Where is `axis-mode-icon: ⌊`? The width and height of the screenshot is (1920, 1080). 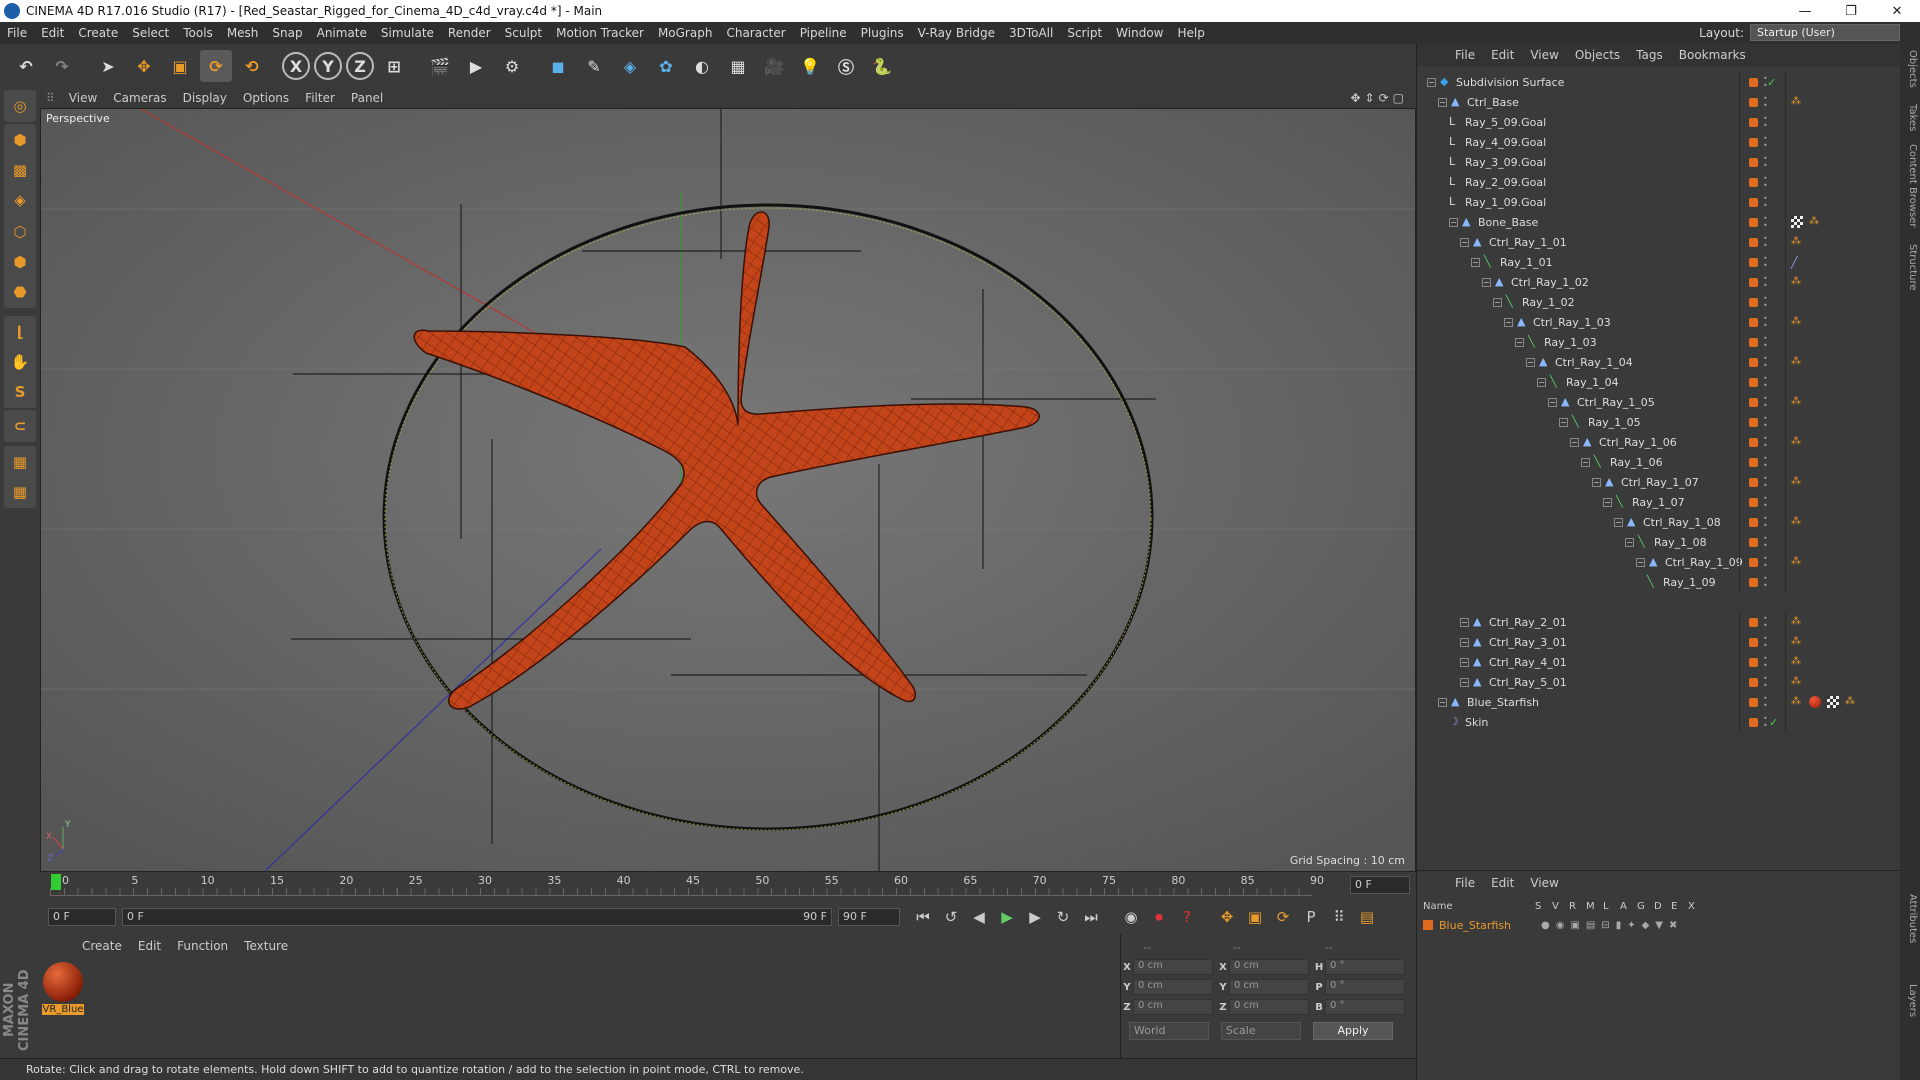
axis-mode-icon: ⌊ is located at coordinates (20, 332).